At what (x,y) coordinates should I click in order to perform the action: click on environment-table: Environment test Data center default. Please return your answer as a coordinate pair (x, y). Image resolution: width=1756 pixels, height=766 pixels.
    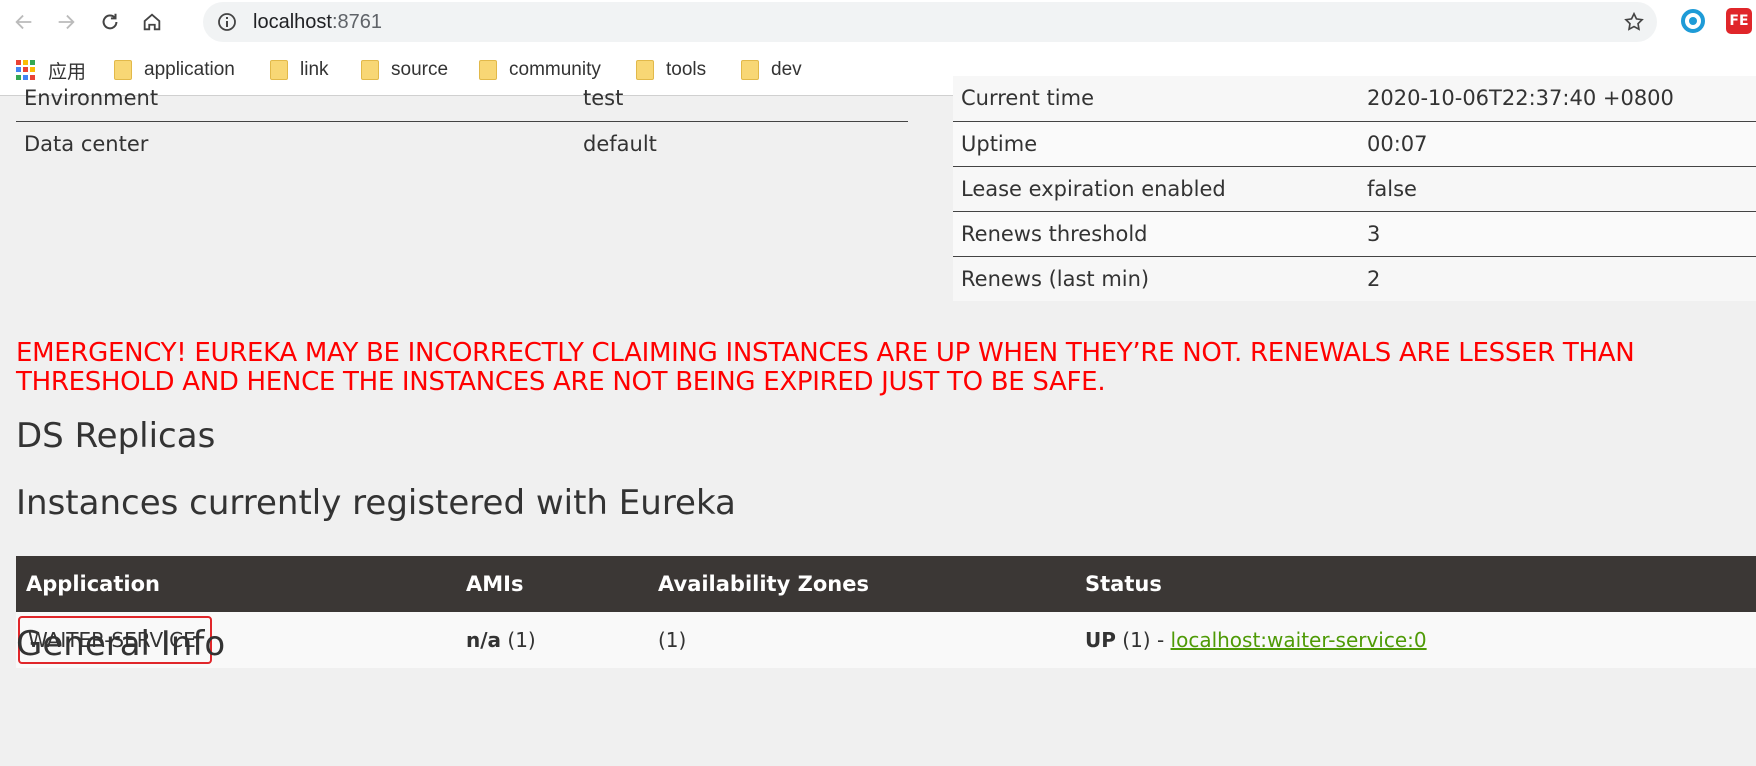
    Looking at the image, I should click on (462, 121).